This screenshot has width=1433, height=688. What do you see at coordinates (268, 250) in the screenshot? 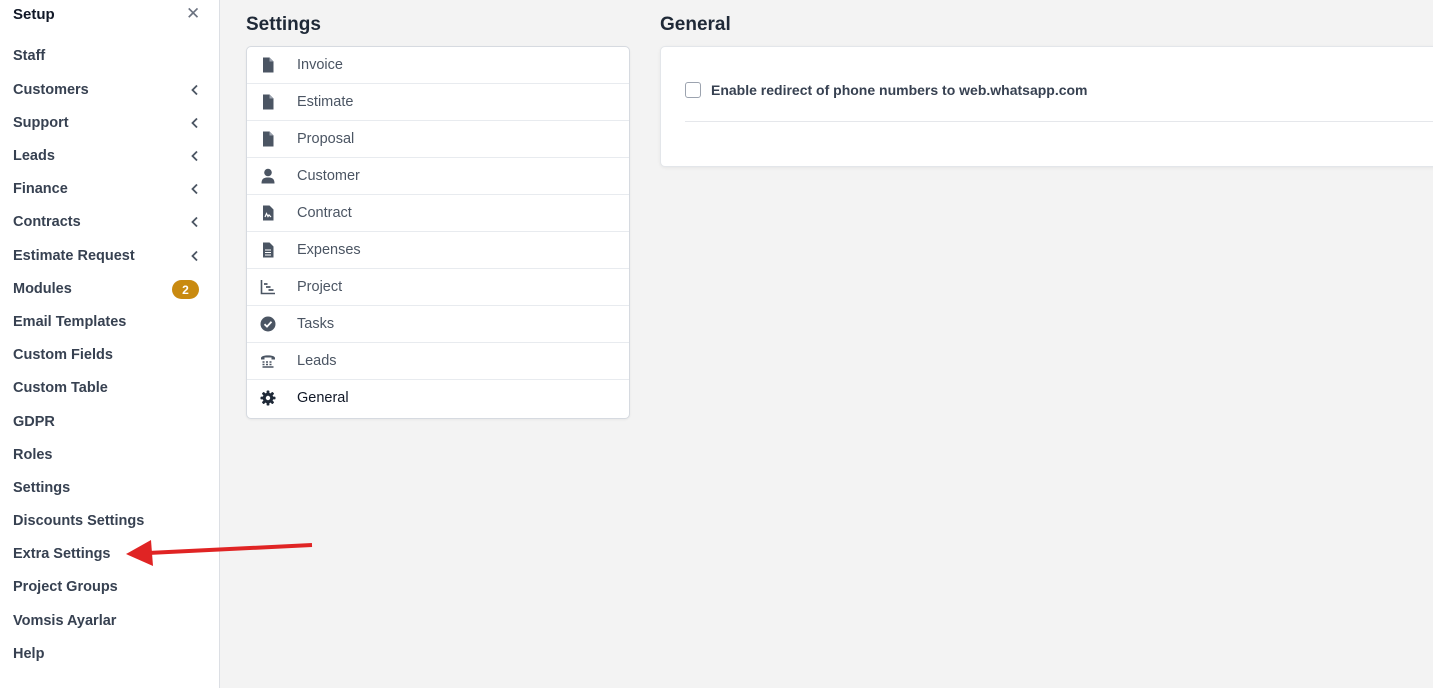
I see `file-lines-icon` at bounding box center [268, 250].